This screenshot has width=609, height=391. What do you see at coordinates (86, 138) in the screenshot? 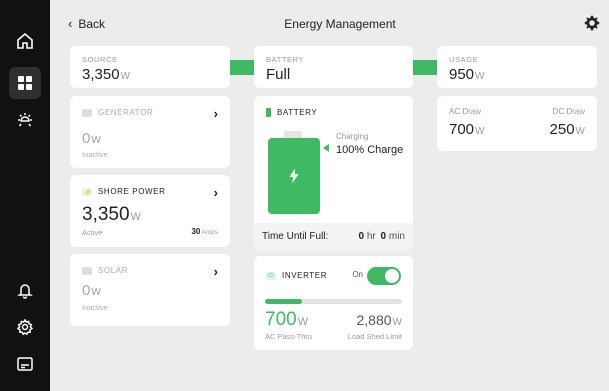
I see `generator-value: 0` at bounding box center [86, 138].